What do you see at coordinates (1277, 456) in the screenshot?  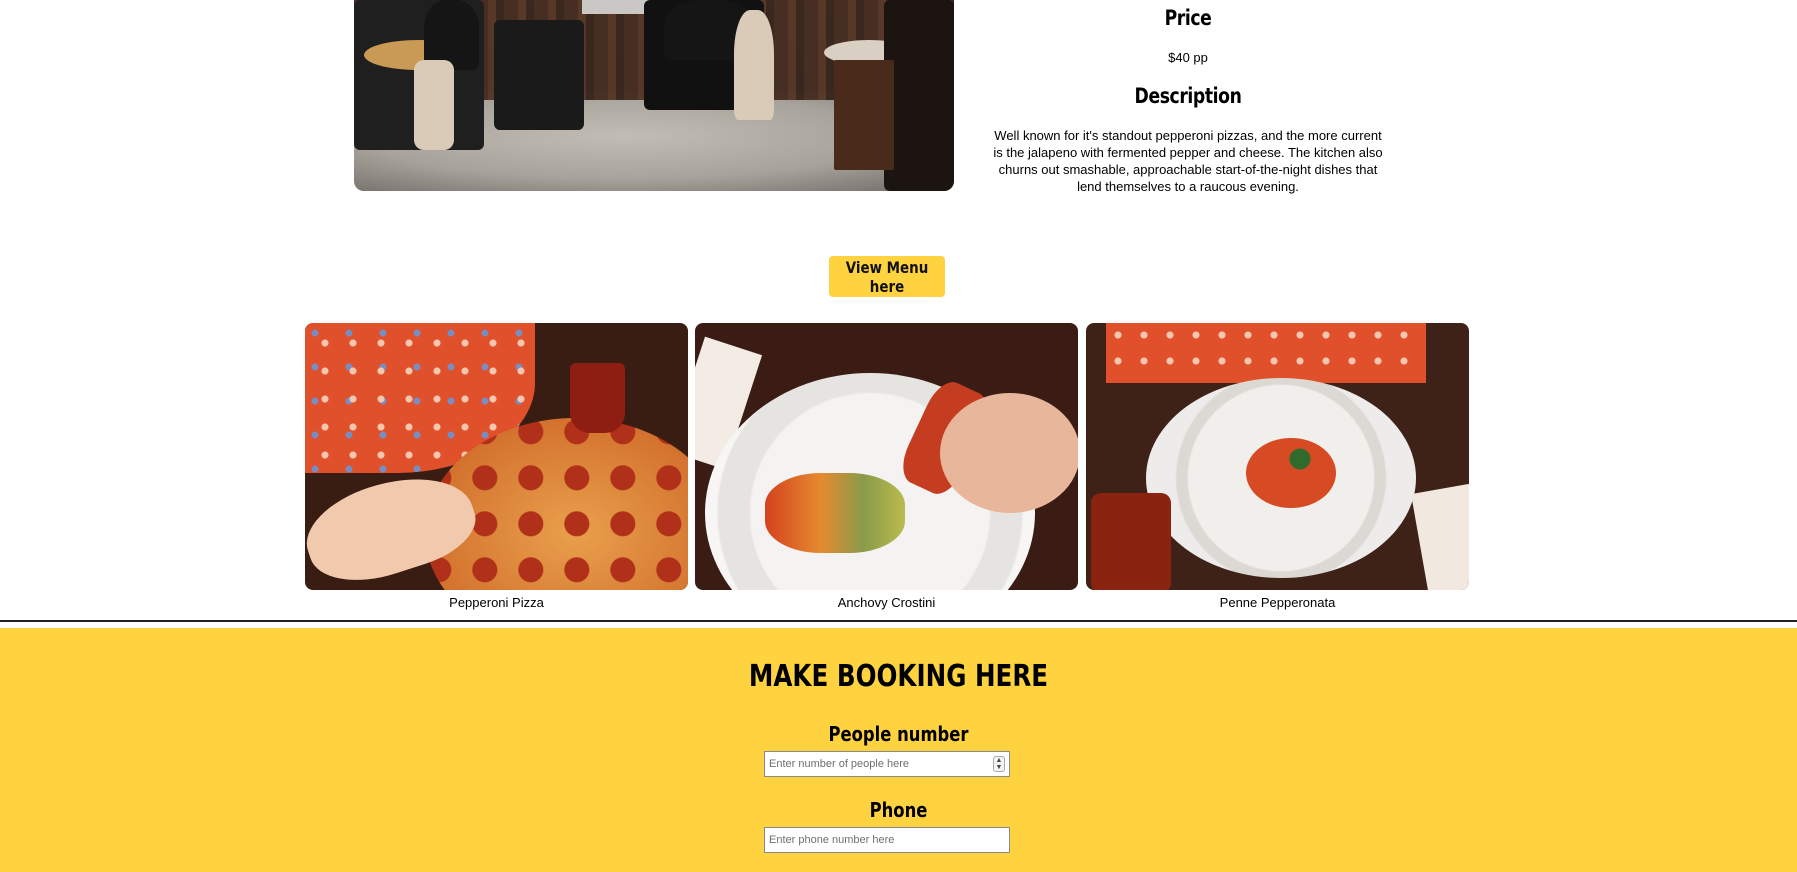 I see `penne-pepperonata-photo` at bounding box center [1277, 456].